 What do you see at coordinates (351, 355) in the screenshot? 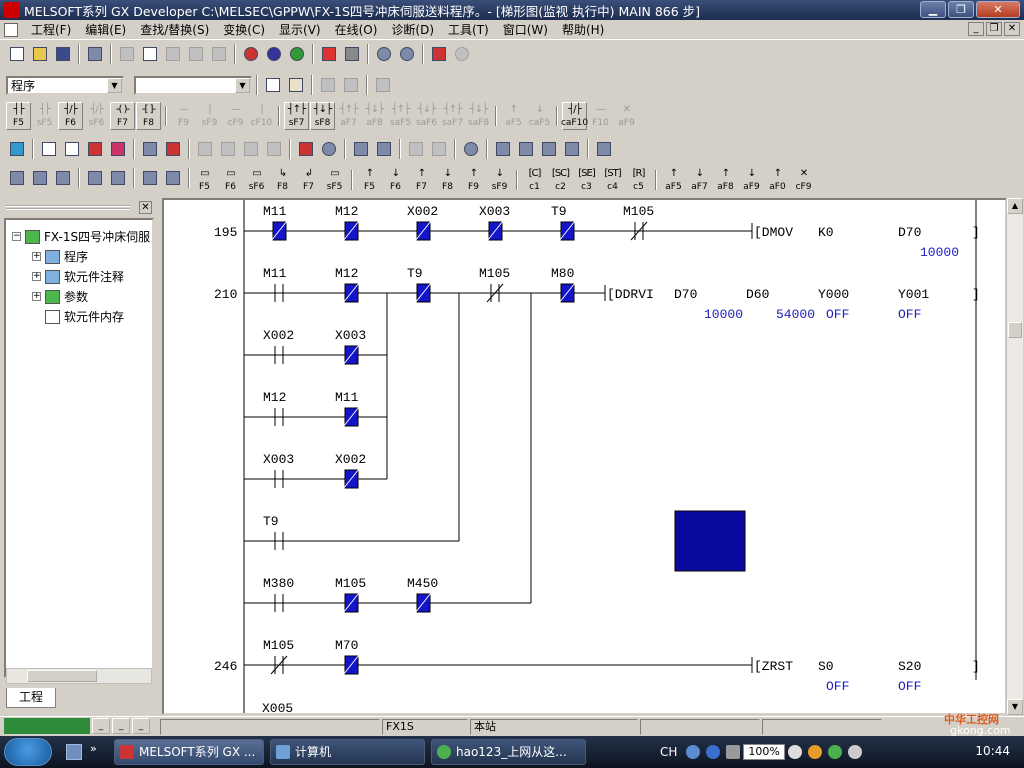
I see `contact-x003` at bounding box center [351, 355].